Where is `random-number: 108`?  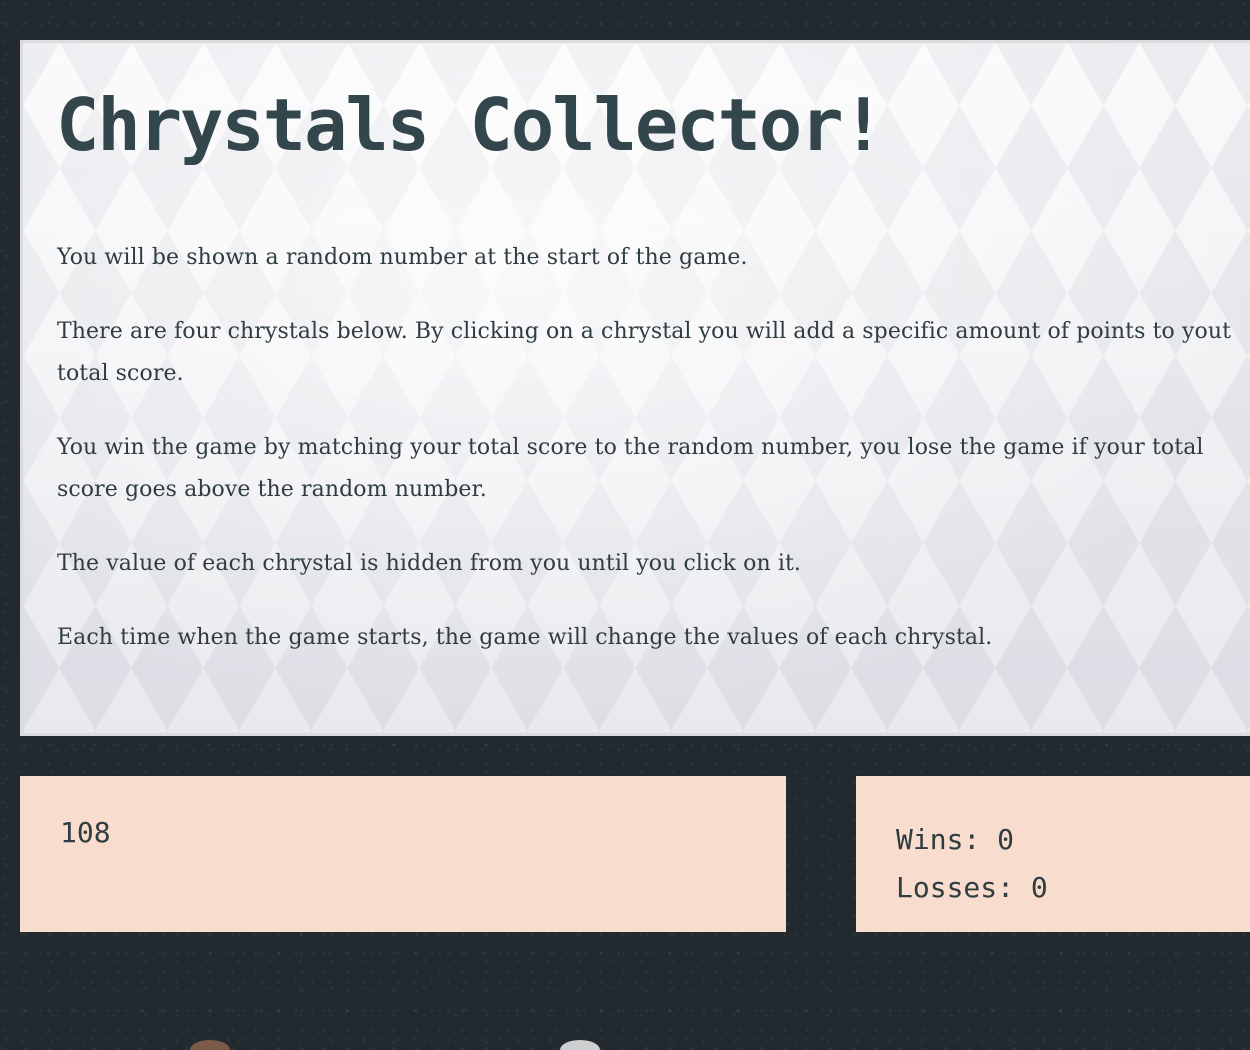 random-number: 108 is located at coordinates (85, 832).